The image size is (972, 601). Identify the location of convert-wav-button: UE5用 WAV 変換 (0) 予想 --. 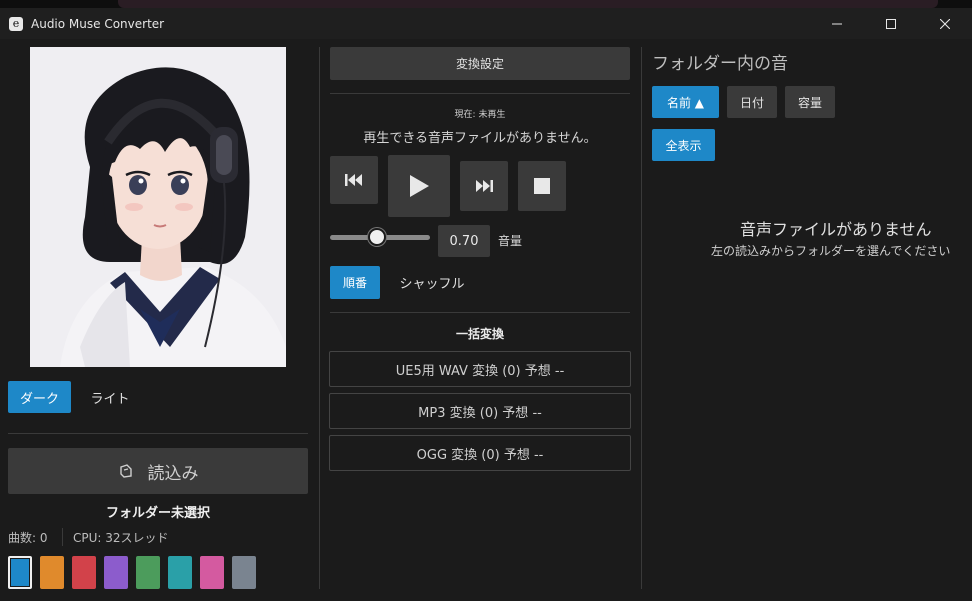
(480, 369).